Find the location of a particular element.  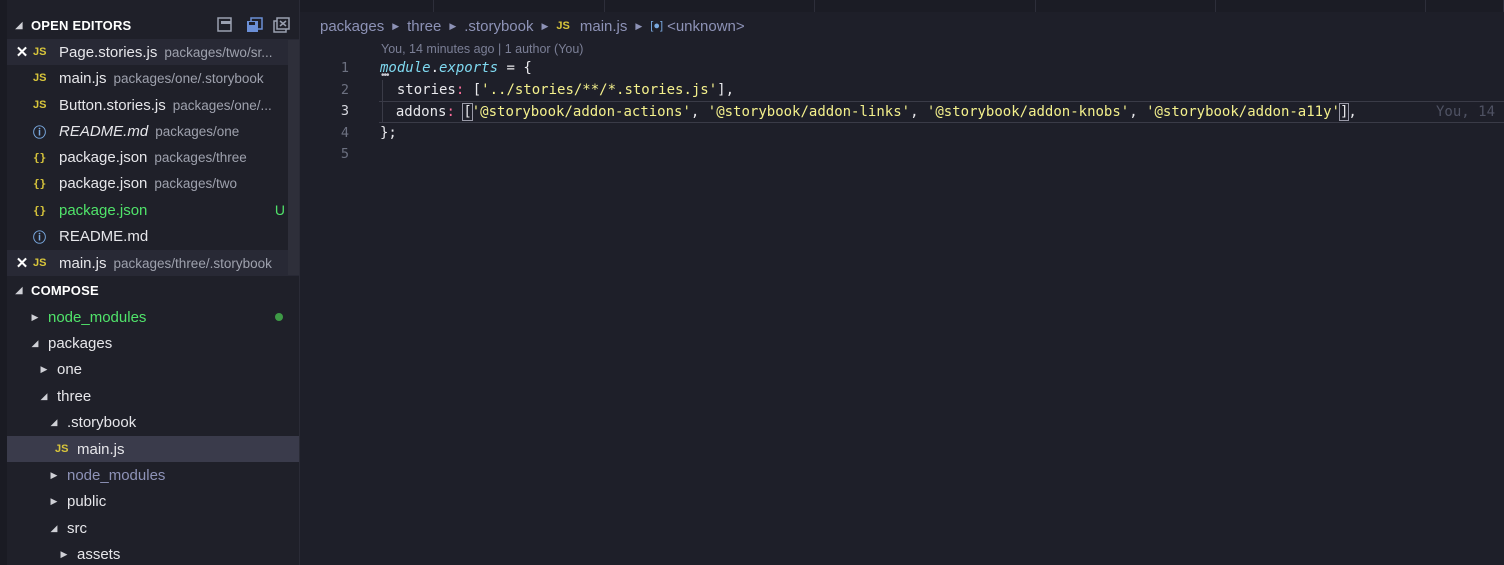

line-number-active: 3 is located at coordinates (344, 111).